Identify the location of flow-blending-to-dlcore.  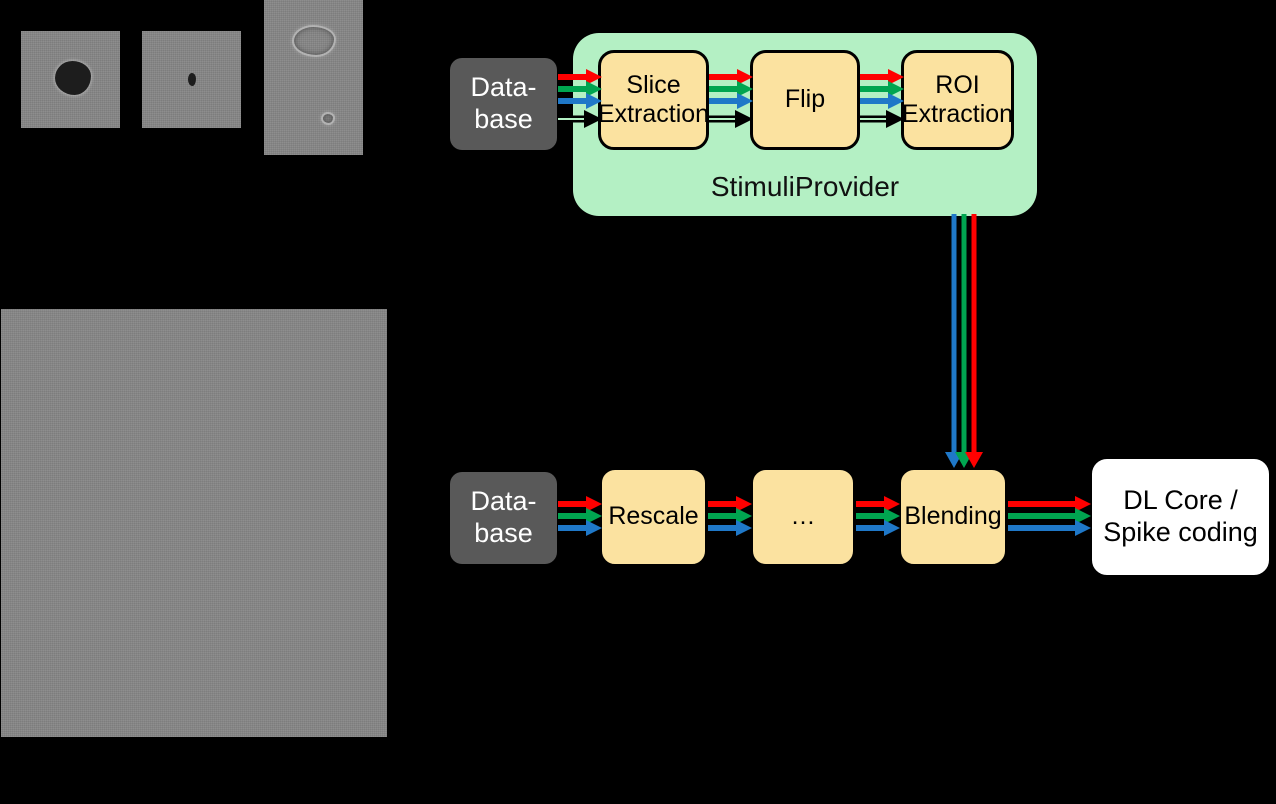
(1049, 518).